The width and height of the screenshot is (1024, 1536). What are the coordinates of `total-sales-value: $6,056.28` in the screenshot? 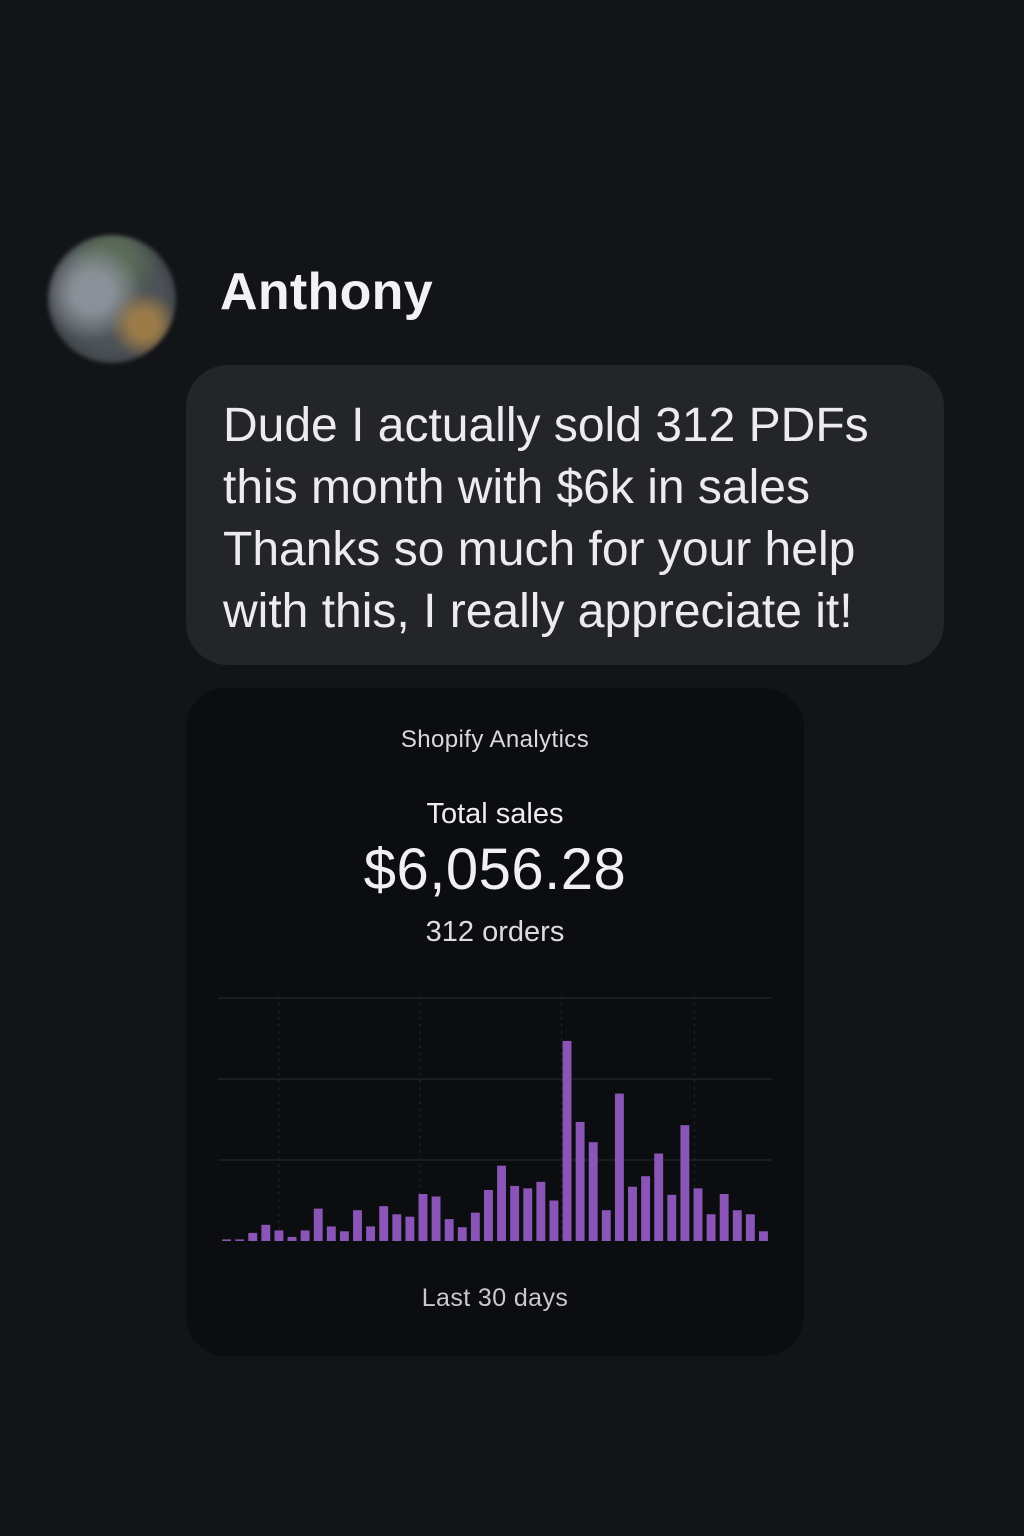 It's located at (495, 869).